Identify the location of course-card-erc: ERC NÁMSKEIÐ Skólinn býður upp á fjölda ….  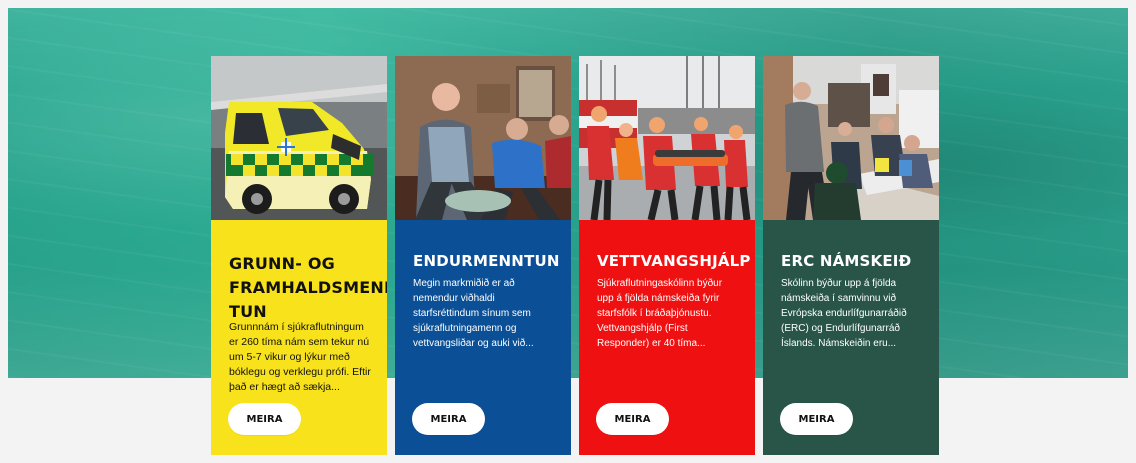
(851, 255).